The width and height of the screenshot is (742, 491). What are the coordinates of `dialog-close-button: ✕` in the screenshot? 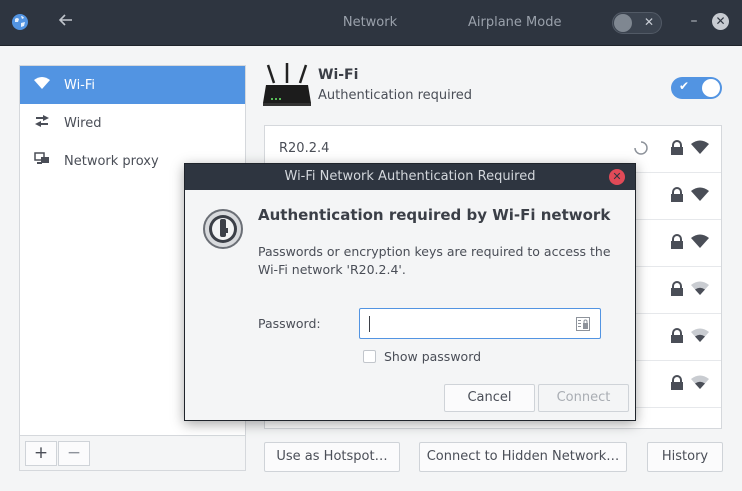 It's located at (617, 177).